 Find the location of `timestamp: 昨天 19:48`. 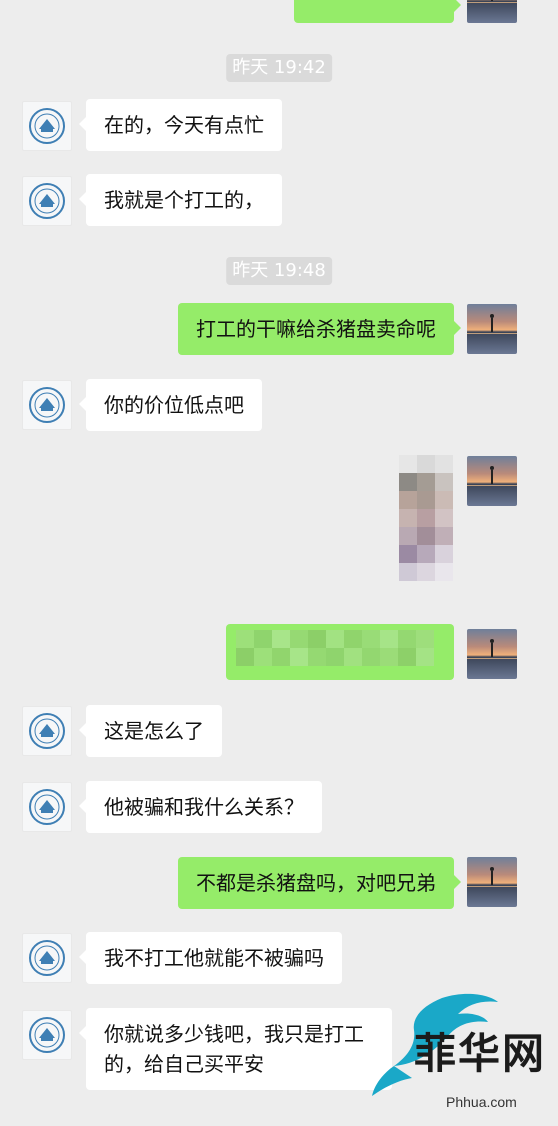

timestamp: 昨天 19:48 is located at coordinates (279, 271).